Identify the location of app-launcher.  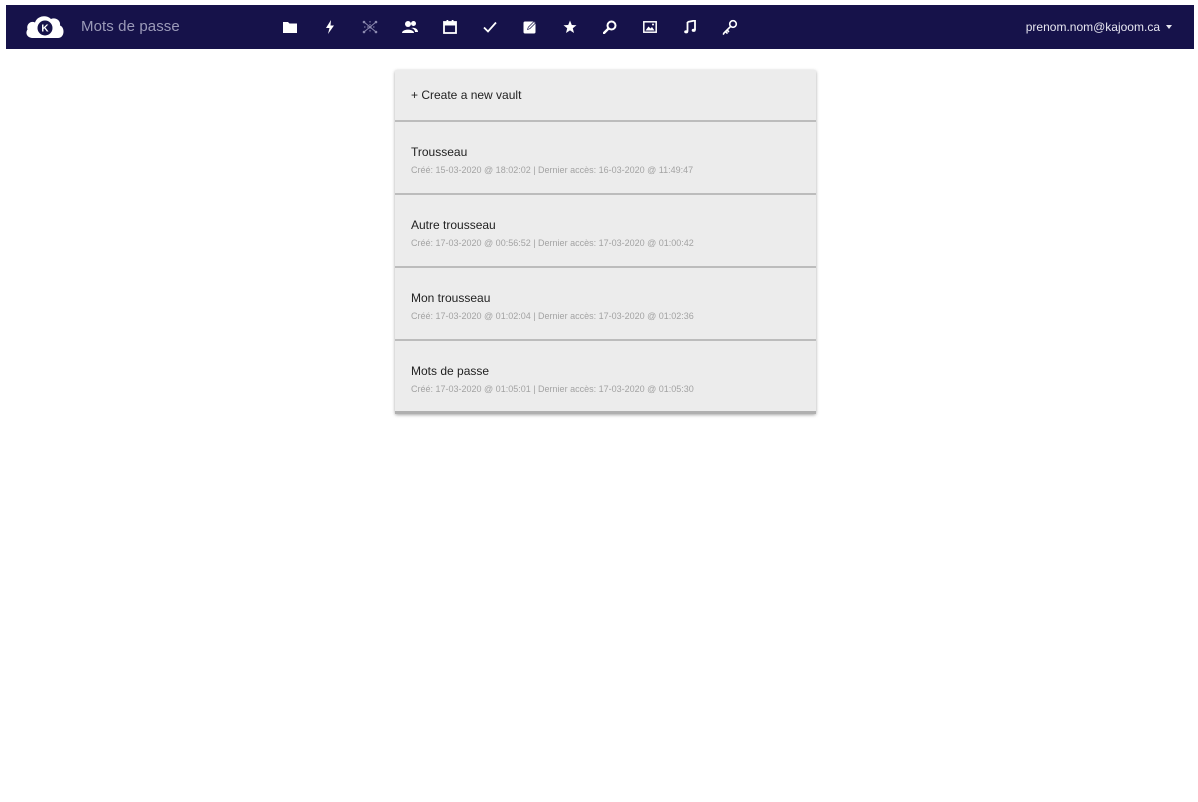
(510, 27).